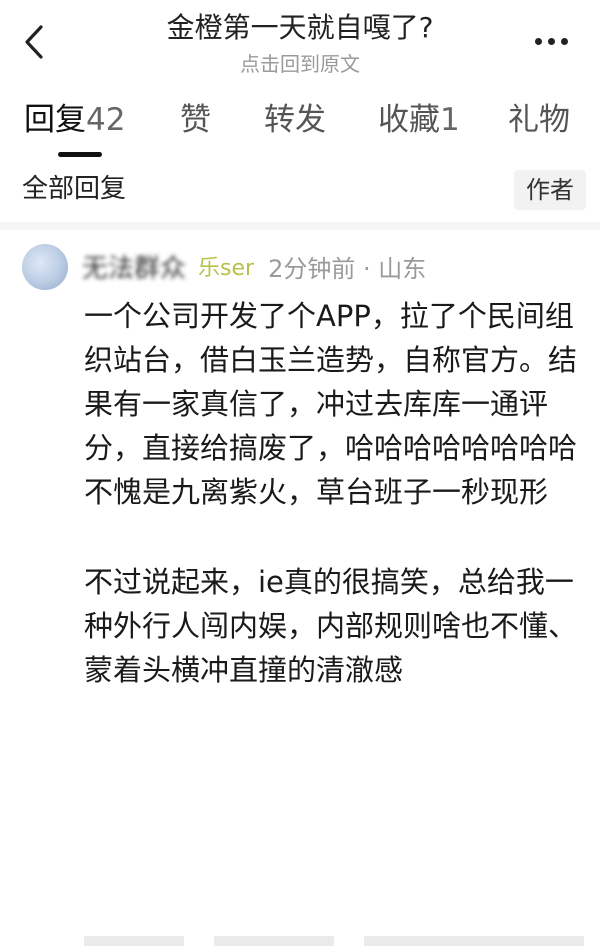 The height and width of the screenshot is (947, 600). I want to click on comment-meta: 无法群众 乐ser 2分钟前 · 山东, so click(254, 266).